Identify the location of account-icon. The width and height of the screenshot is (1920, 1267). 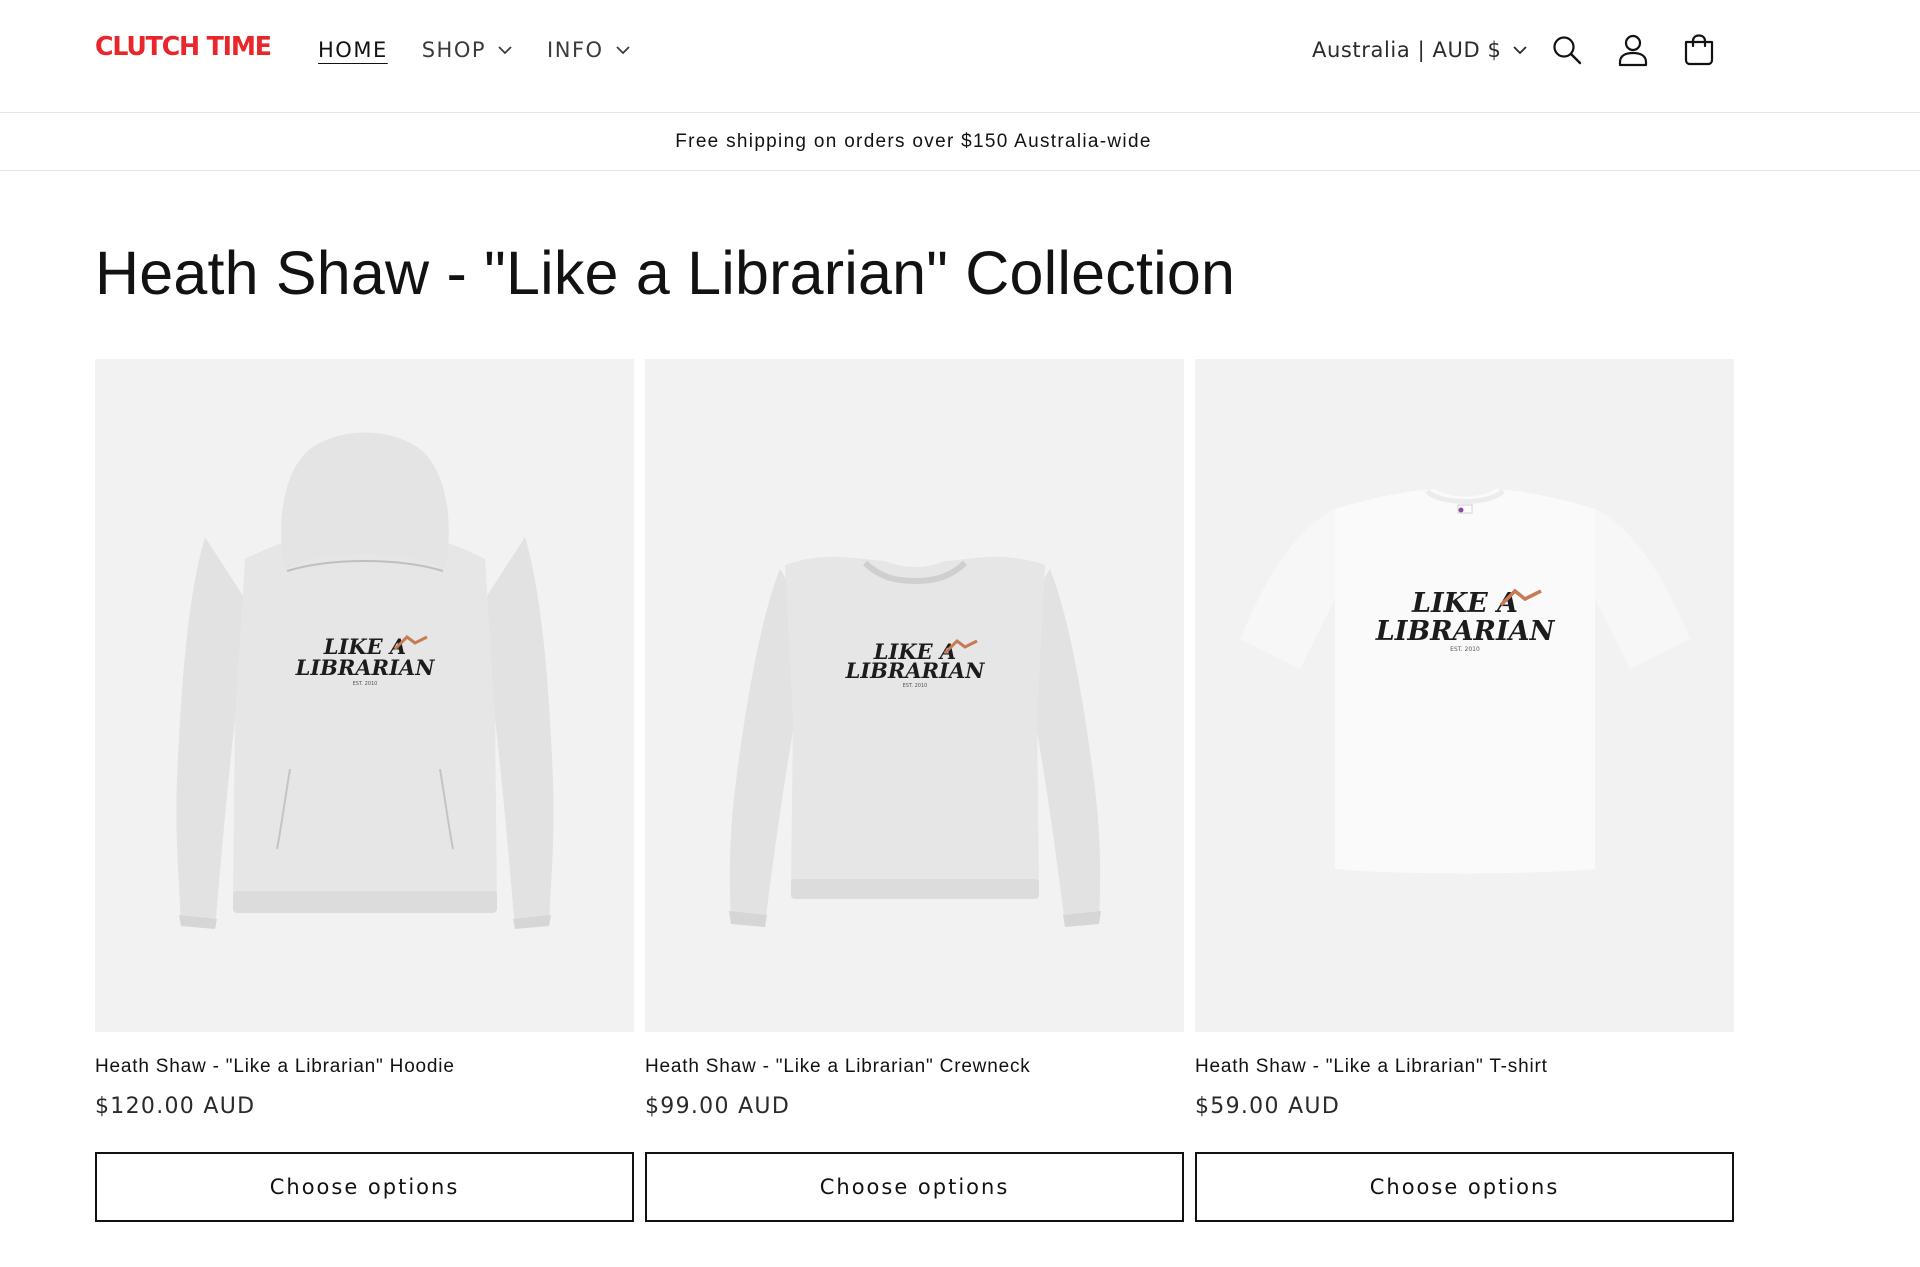
(1633, 50).